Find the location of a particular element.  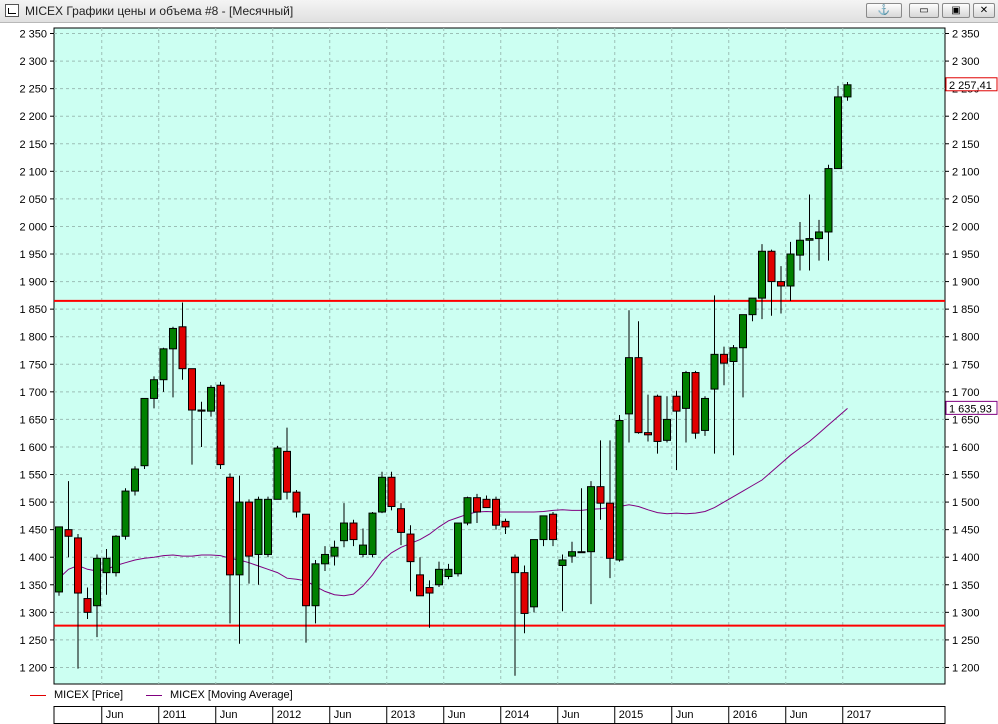

y-tick-label: 1 350 is located at coordinates (33, 586).